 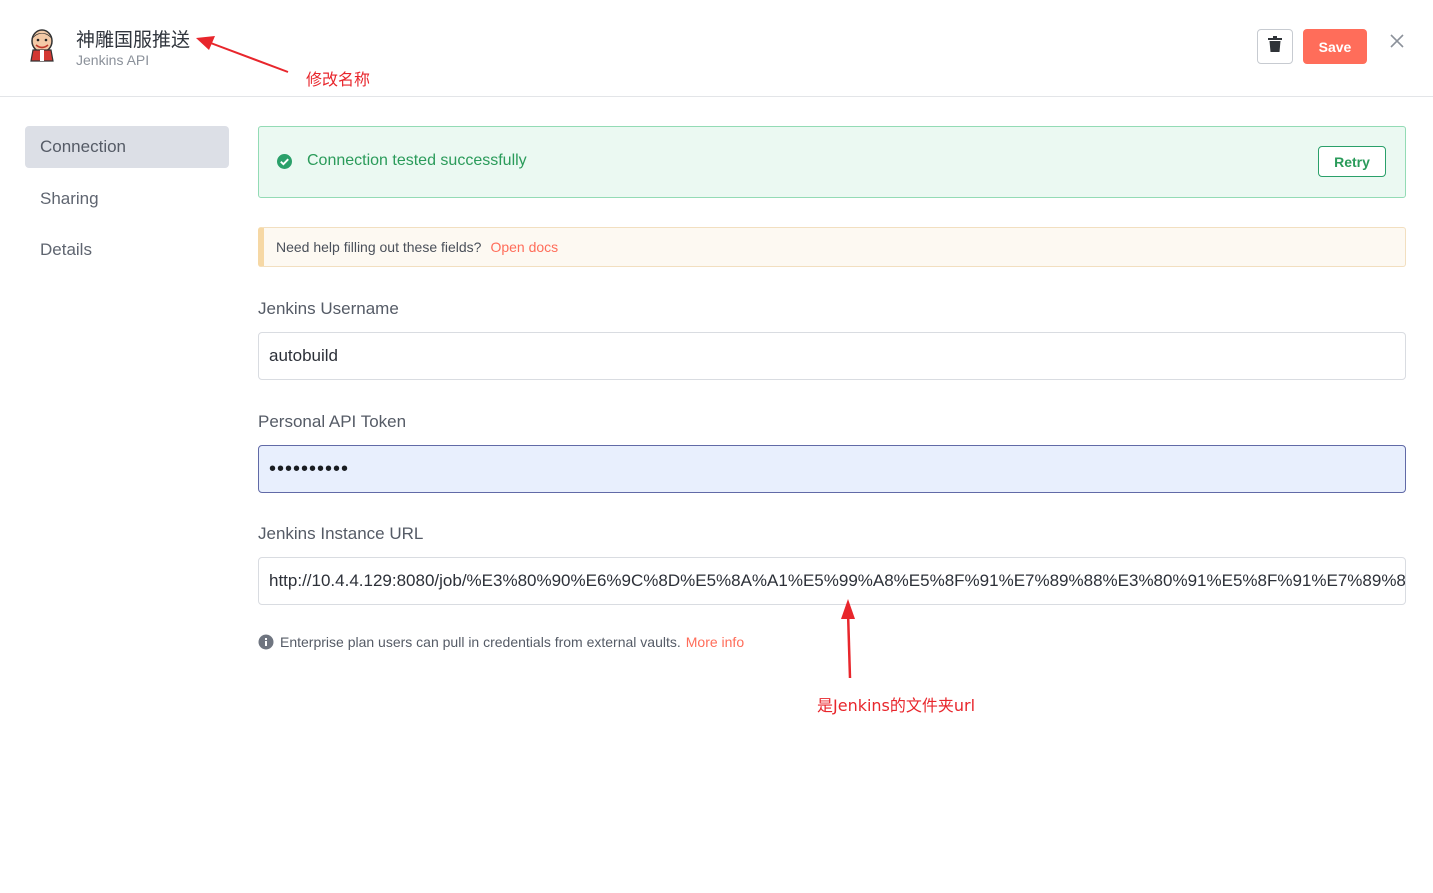 I want to click on check-circle-icon, so click(x=284, y=161).